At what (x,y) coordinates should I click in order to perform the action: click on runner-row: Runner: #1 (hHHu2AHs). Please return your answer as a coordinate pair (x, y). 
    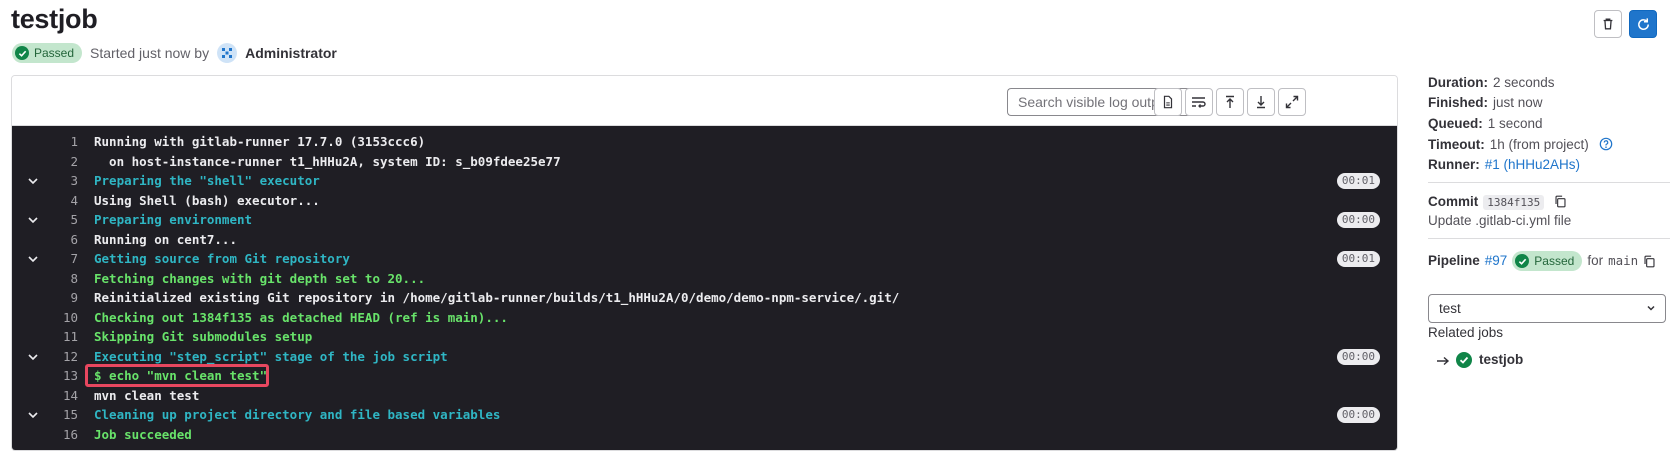
    Looking at the image, I should click on (1504, 165).